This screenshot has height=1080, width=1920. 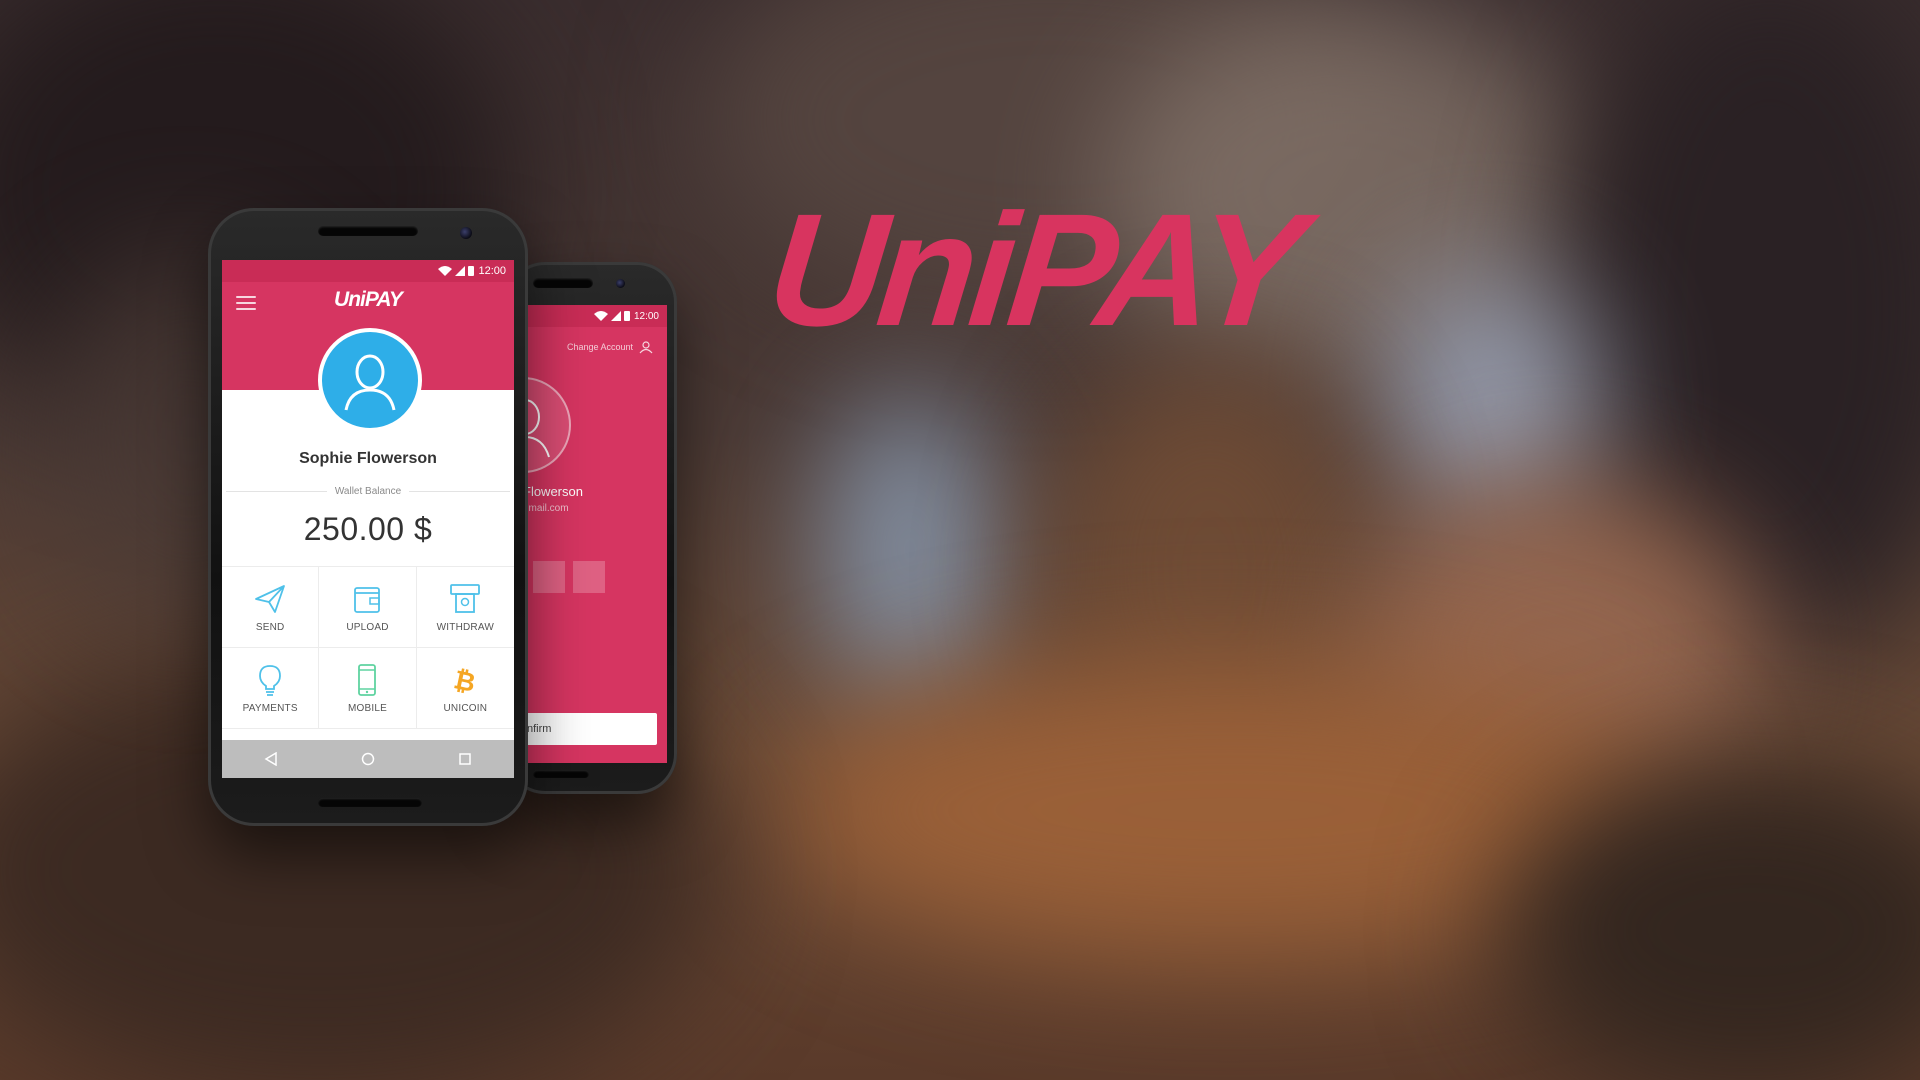 I want to click on wallet-icon, so click(x=367, y=599).